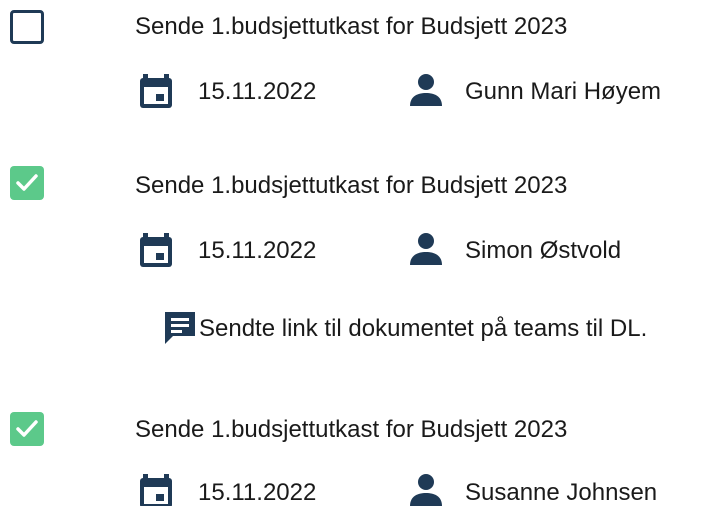  I want to click on task-assignee: Simon Østvold, so click(543, 250).